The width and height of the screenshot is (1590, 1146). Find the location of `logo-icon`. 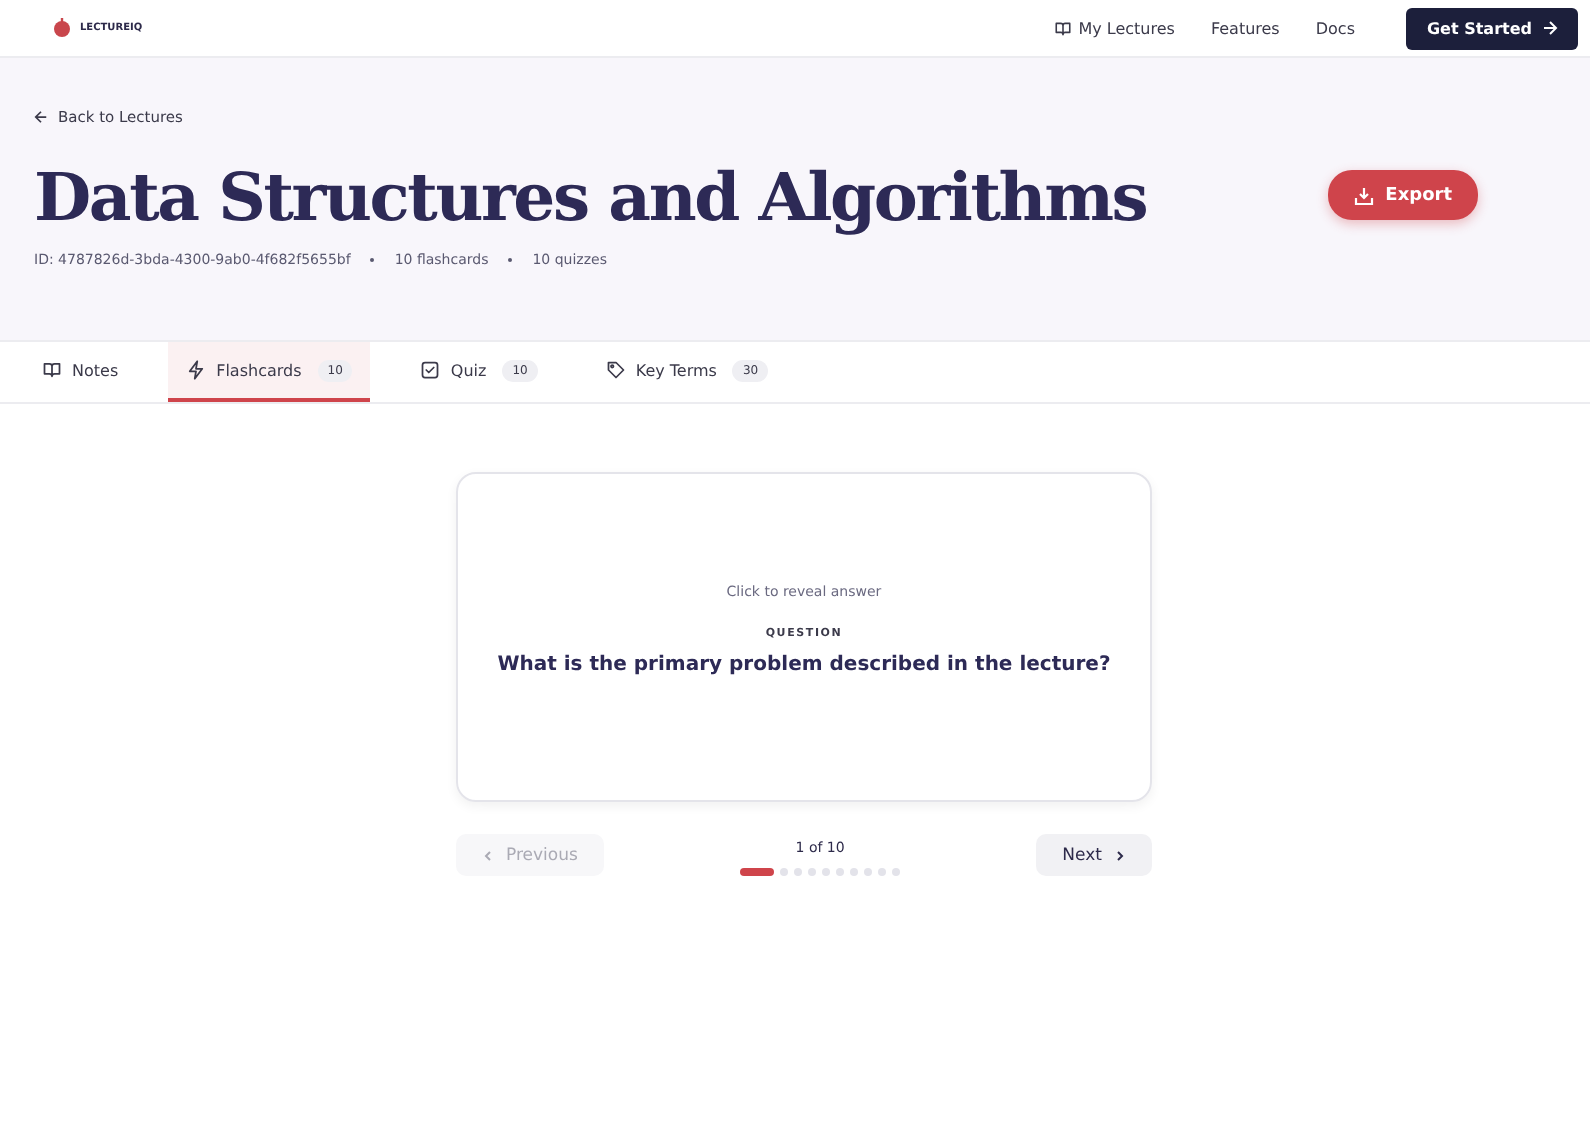

logo-icon is located at coordinates (62, 28).